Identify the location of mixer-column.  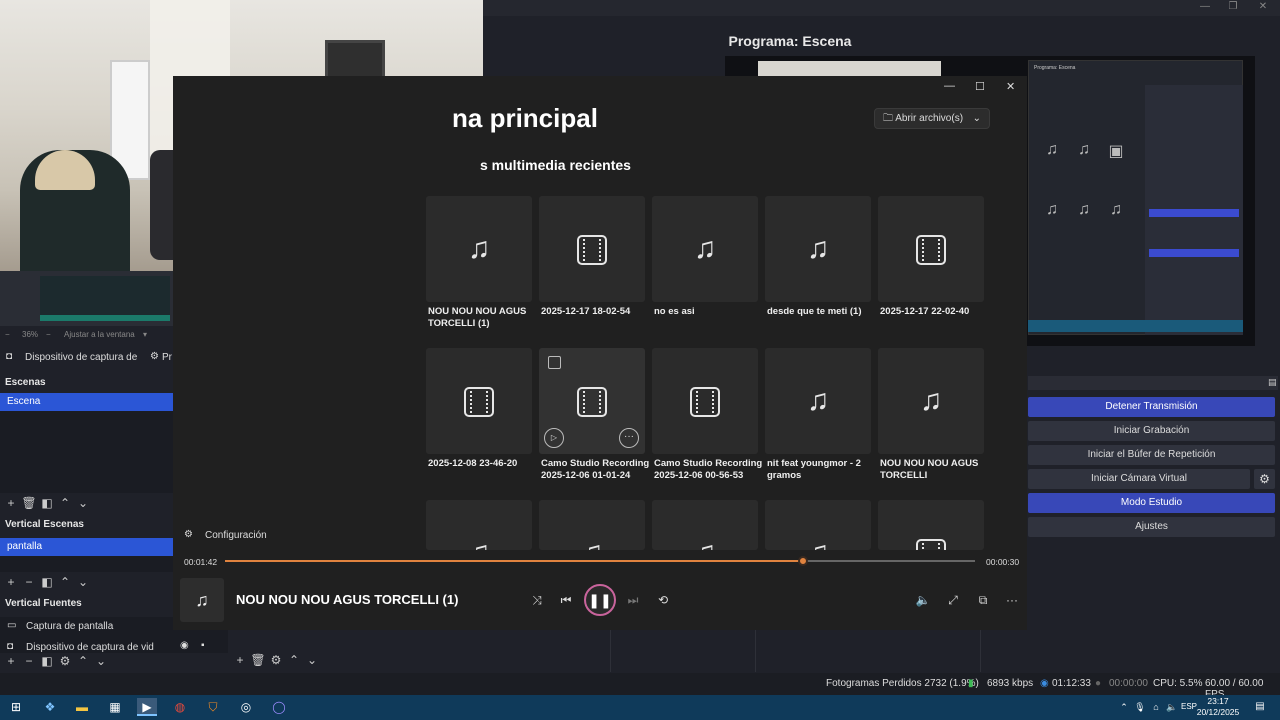
(867, 651).